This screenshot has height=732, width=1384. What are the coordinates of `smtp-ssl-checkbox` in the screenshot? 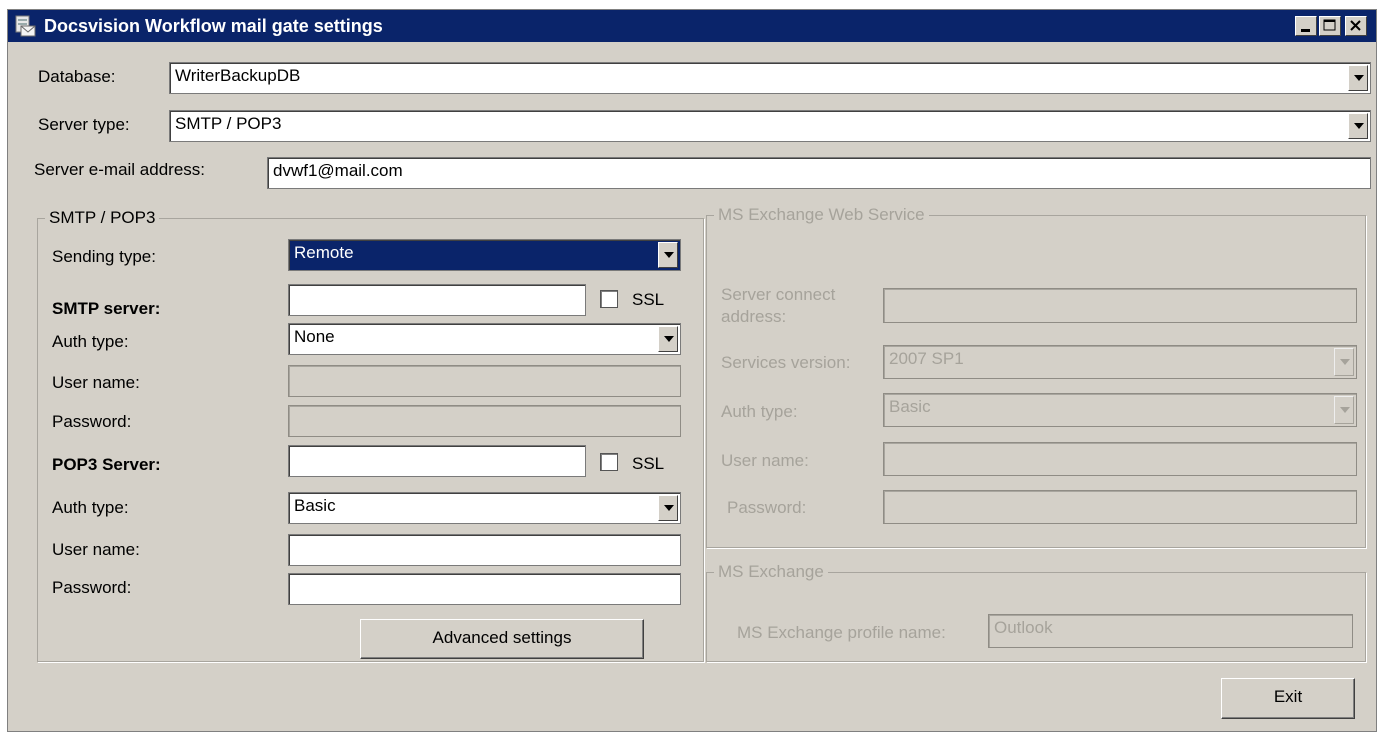 It's located at (609, 299).